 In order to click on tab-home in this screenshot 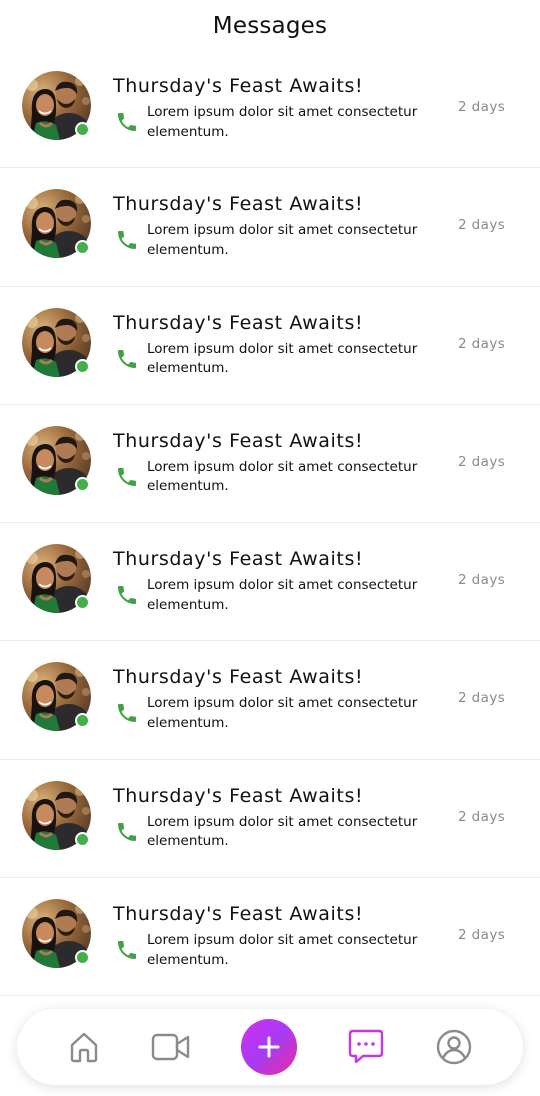, I will do `click(84, 1047)`.